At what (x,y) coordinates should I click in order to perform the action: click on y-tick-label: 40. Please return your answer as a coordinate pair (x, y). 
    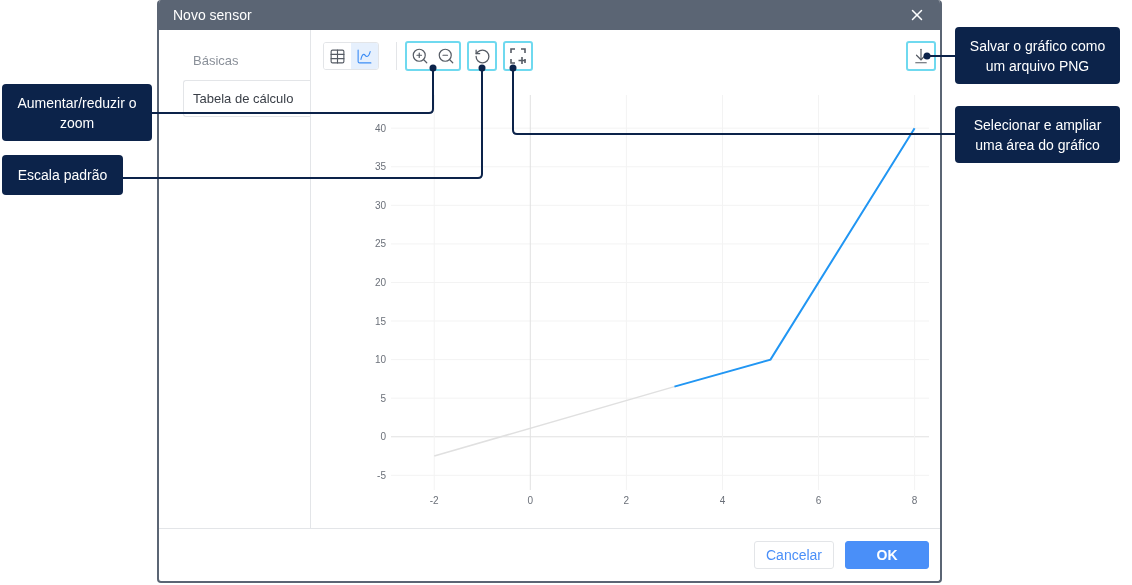
    Looking at the image, I should click on (380, 128).